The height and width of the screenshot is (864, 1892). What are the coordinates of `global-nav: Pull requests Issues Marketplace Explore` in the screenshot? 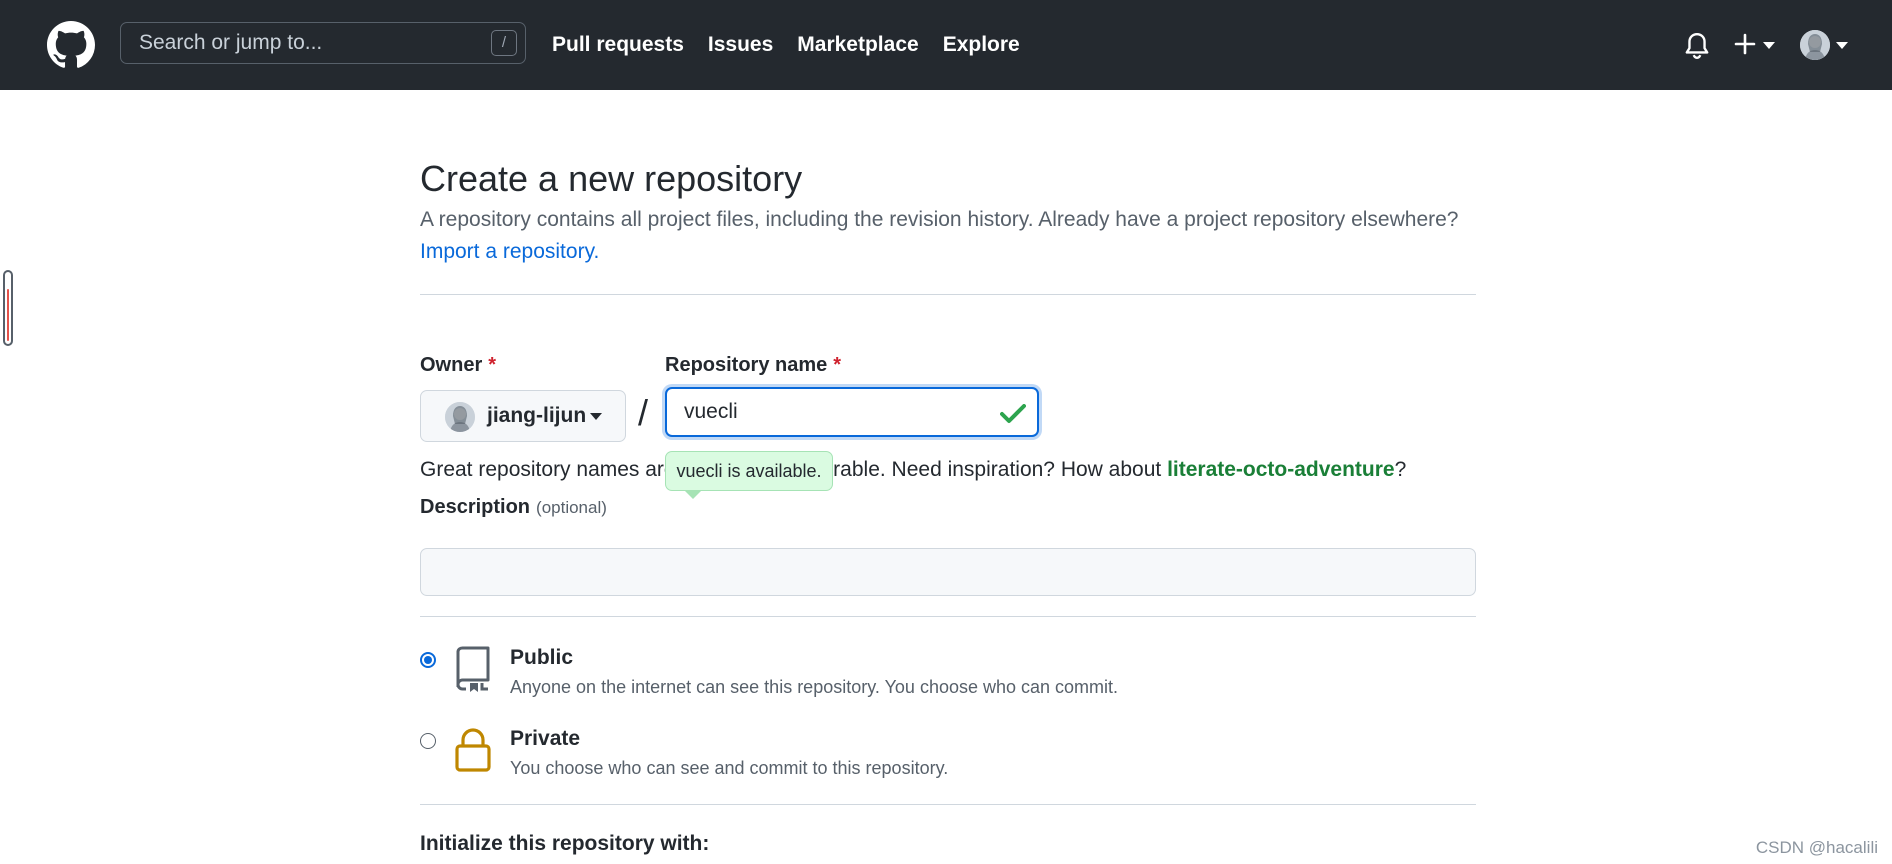 It's located at (798, 45).